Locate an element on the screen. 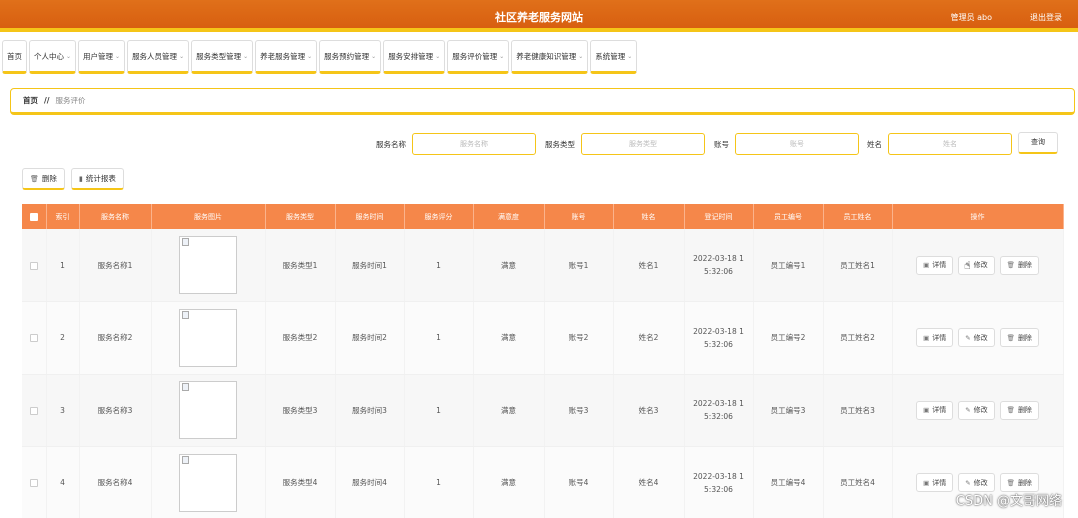  nav-item-user-management: 用户管理 ⌄ is located at coordinates (102, 57).